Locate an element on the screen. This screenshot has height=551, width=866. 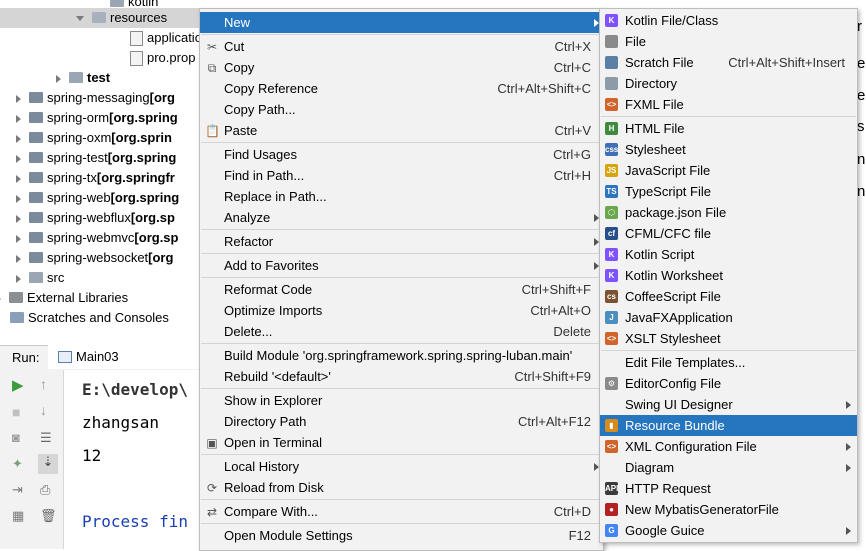
run-tab-main03: Main03 is located at coordinates (124, 357).